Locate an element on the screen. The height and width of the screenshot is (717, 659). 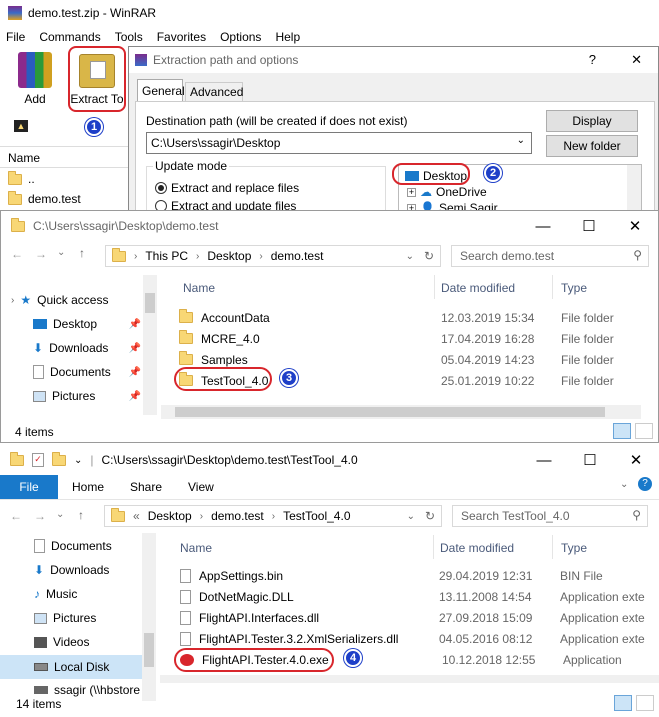
menu-favorites: Favorites is located at coordinates (181, 37).